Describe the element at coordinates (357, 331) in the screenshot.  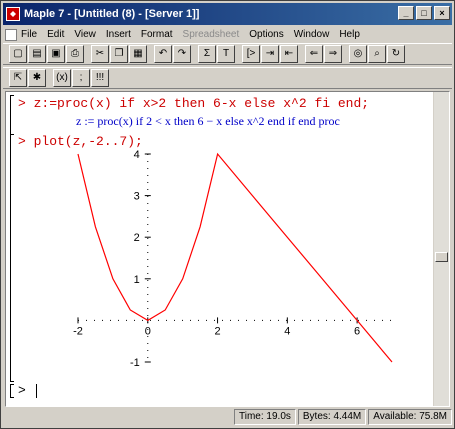
I see `x-tick-label: 6` at that location.